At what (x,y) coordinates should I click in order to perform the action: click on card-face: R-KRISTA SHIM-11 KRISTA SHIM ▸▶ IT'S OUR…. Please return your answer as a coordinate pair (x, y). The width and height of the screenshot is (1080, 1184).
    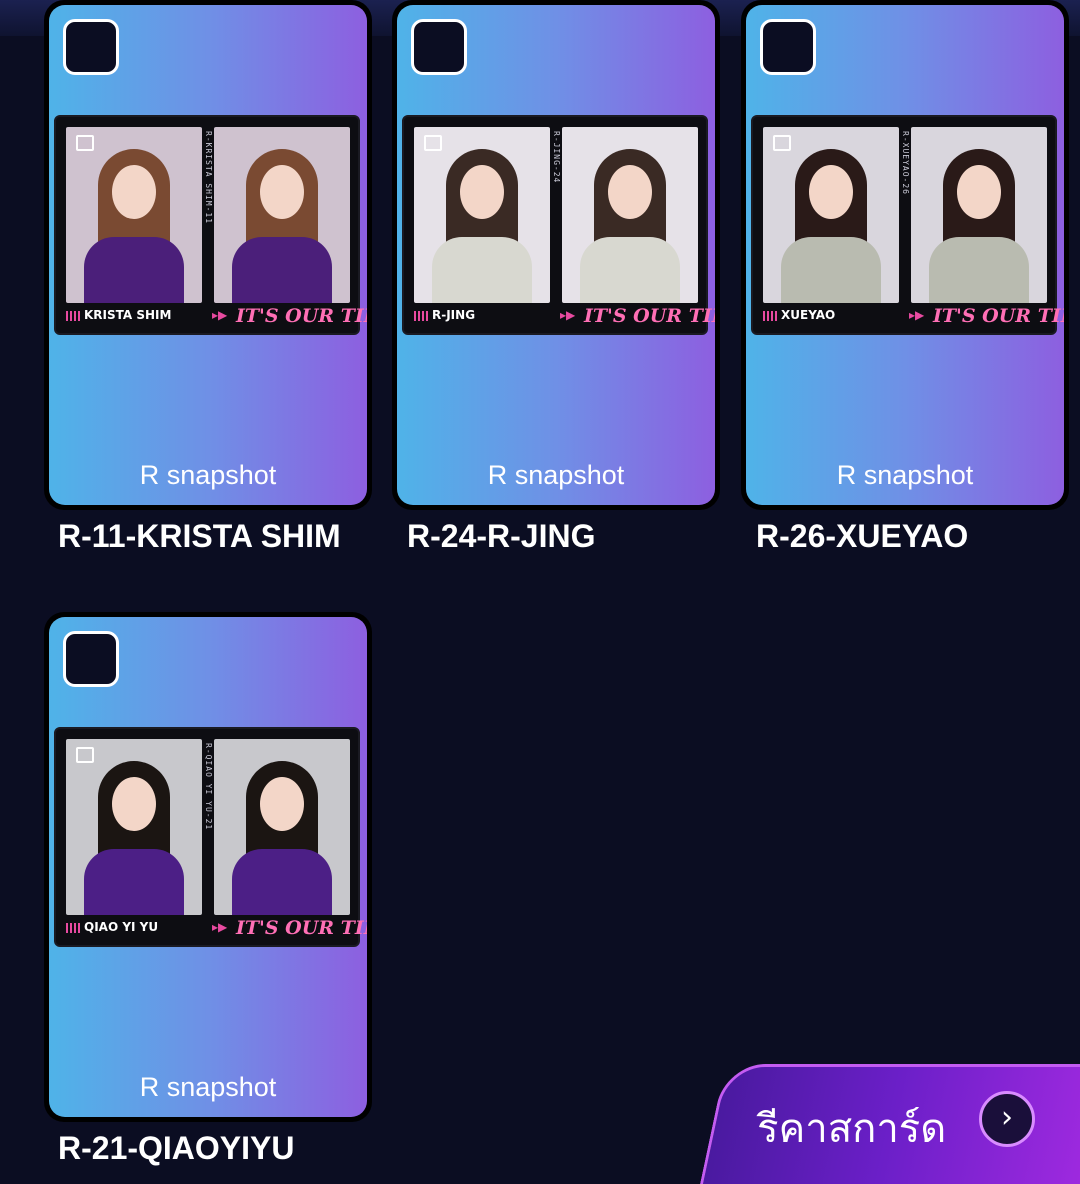
    Looking at the image, I should click on (208, 255).